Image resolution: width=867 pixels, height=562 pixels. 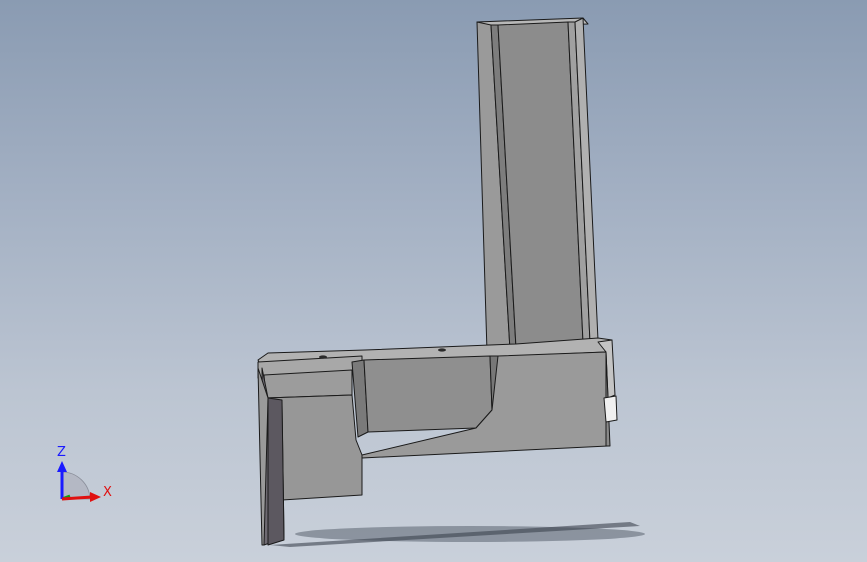 I want to click on x-axis-label: X, so click(x=107, y=492).